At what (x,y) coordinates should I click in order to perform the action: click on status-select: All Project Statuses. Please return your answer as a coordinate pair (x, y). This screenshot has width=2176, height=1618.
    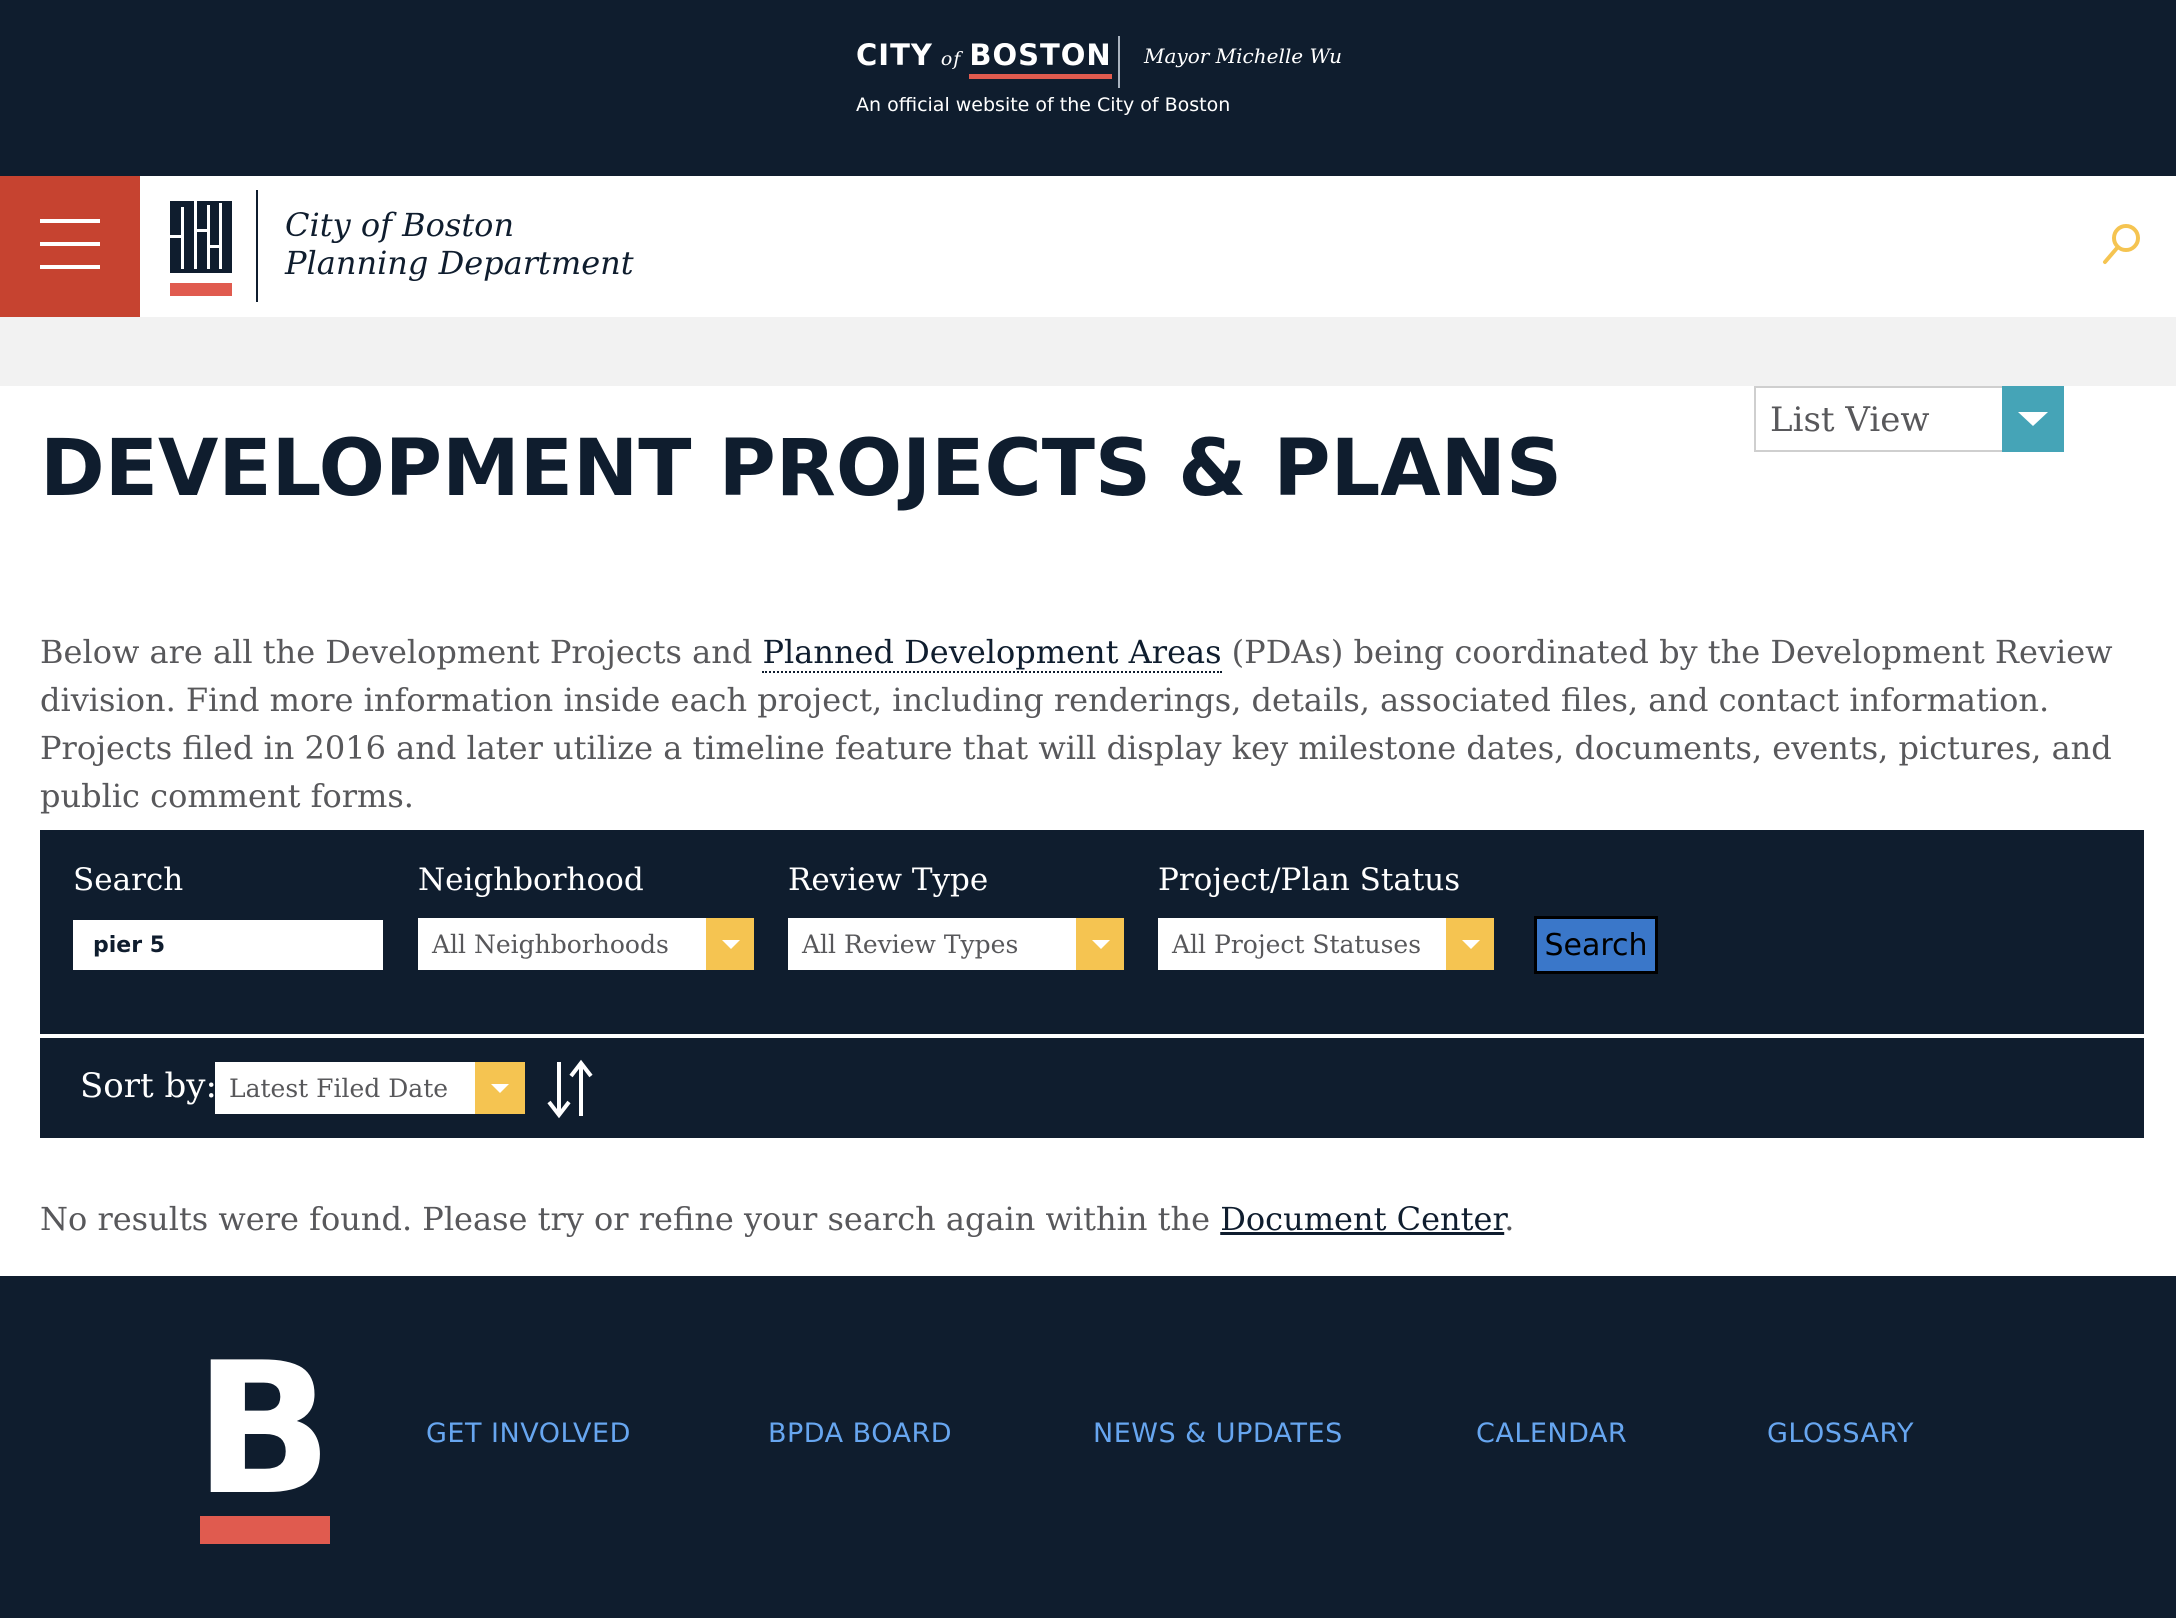
    Looking at the image, I should click on (1326, 944).